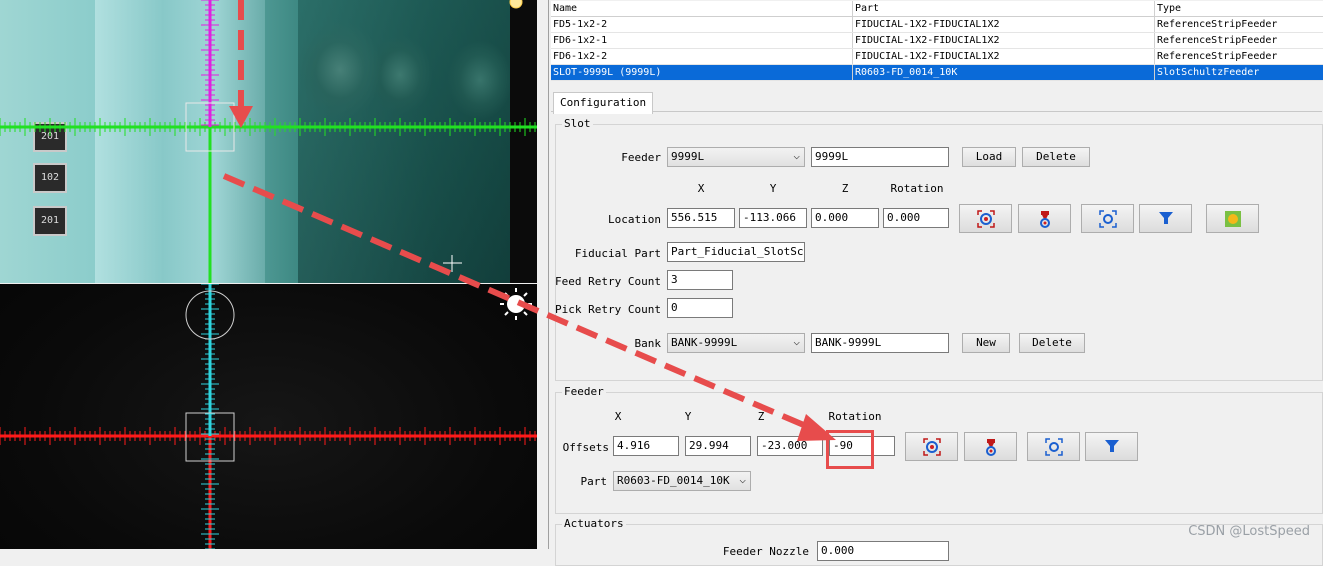  I want to click on part-label: Part, so click(581, 481).